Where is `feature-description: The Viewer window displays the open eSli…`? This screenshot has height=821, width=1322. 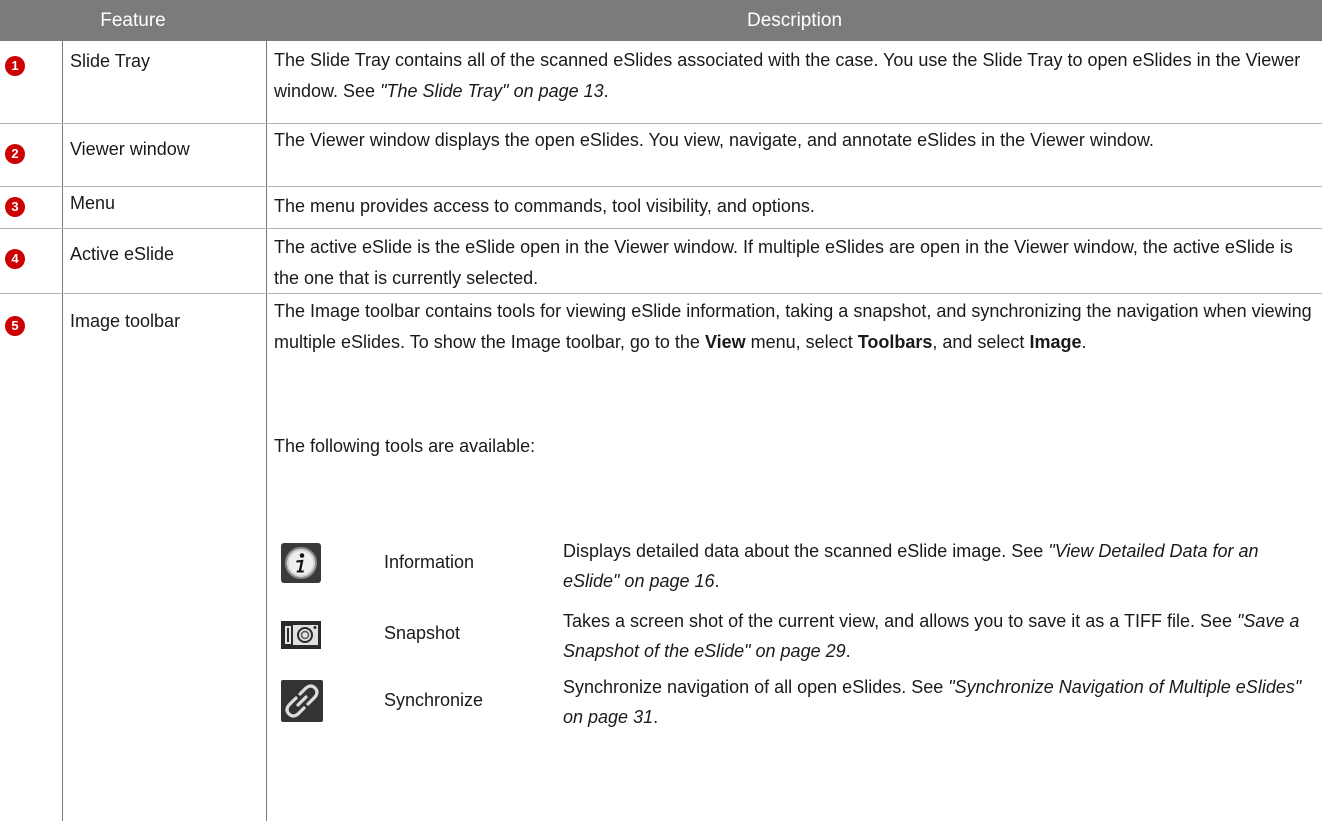 feature-description: The Viewer window displays the open eSli… is located at coordinates (714, 140).